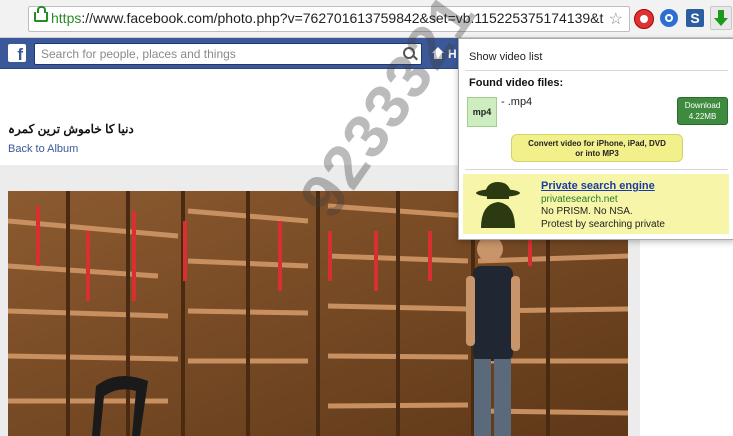  I want to click on download-button: Download 4.22MB, so click(702, 111).